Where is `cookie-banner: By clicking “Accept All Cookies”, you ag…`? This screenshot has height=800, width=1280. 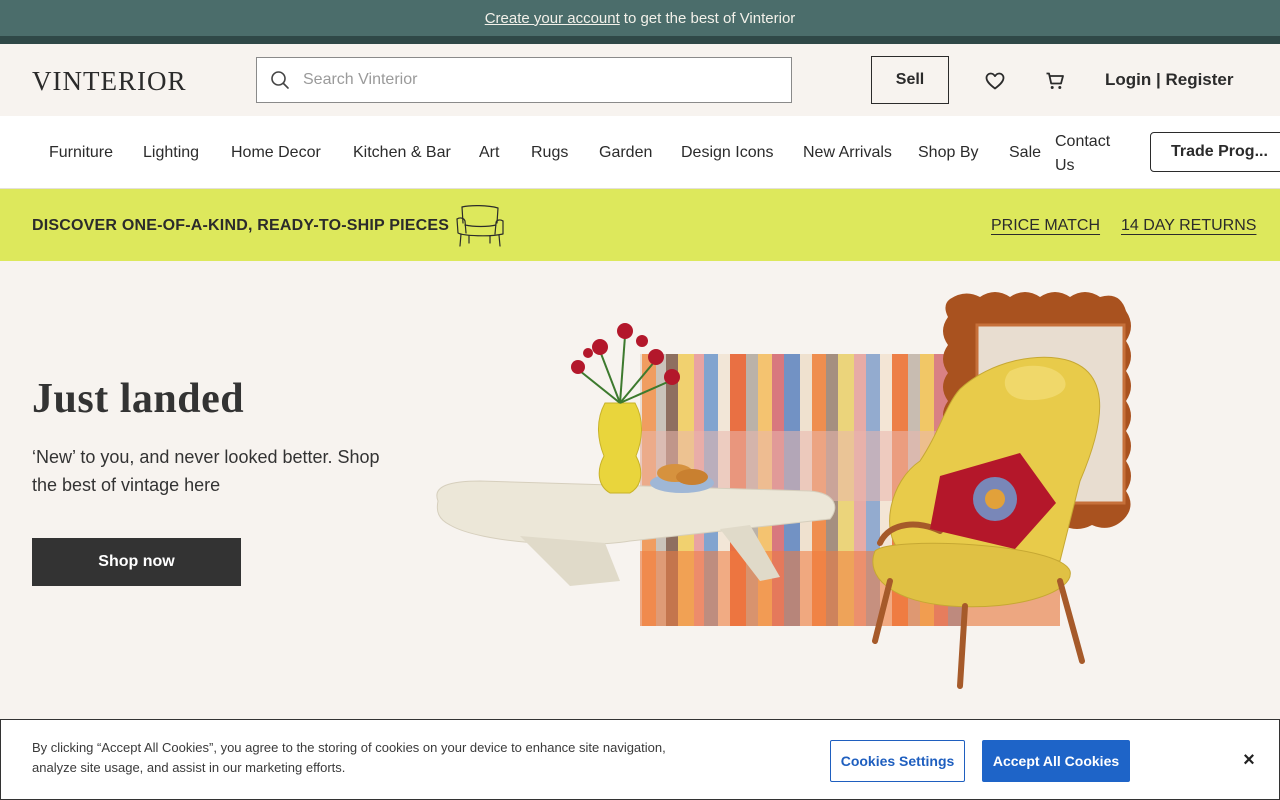 cookie-banner: By clicking “Accept All Cookies”, you ag… is located at coordinates (640, 759).